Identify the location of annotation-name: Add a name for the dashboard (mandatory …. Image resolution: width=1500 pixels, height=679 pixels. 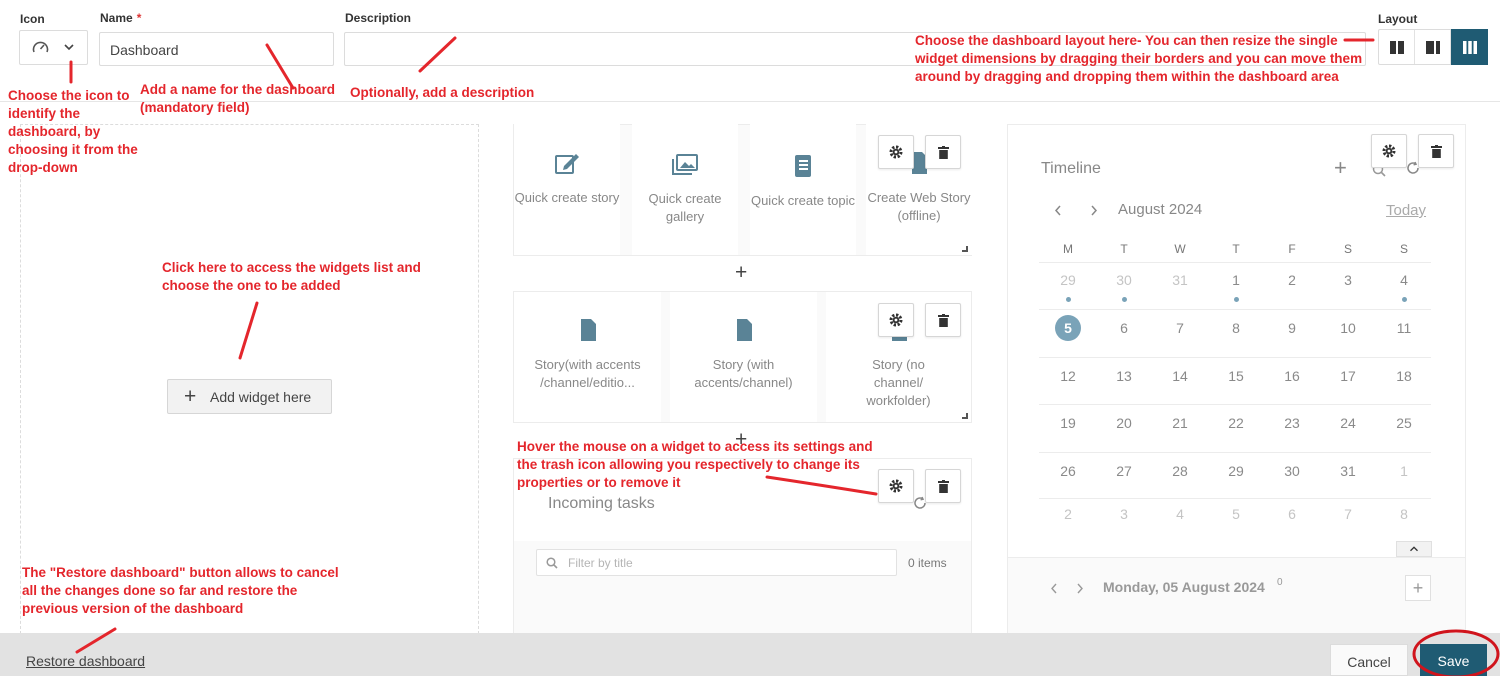
(238, 98).